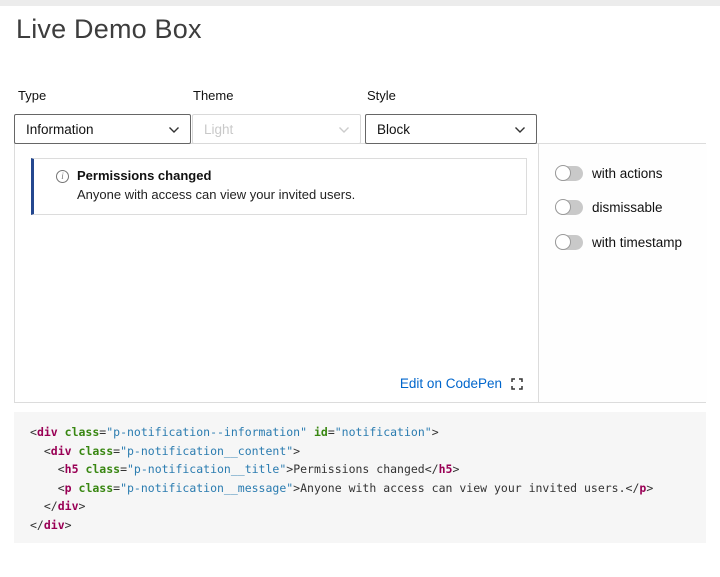 Image resolution: width=720 pixels, height=577 pixels. I want to click on external-link-icon, so click(517, 383).